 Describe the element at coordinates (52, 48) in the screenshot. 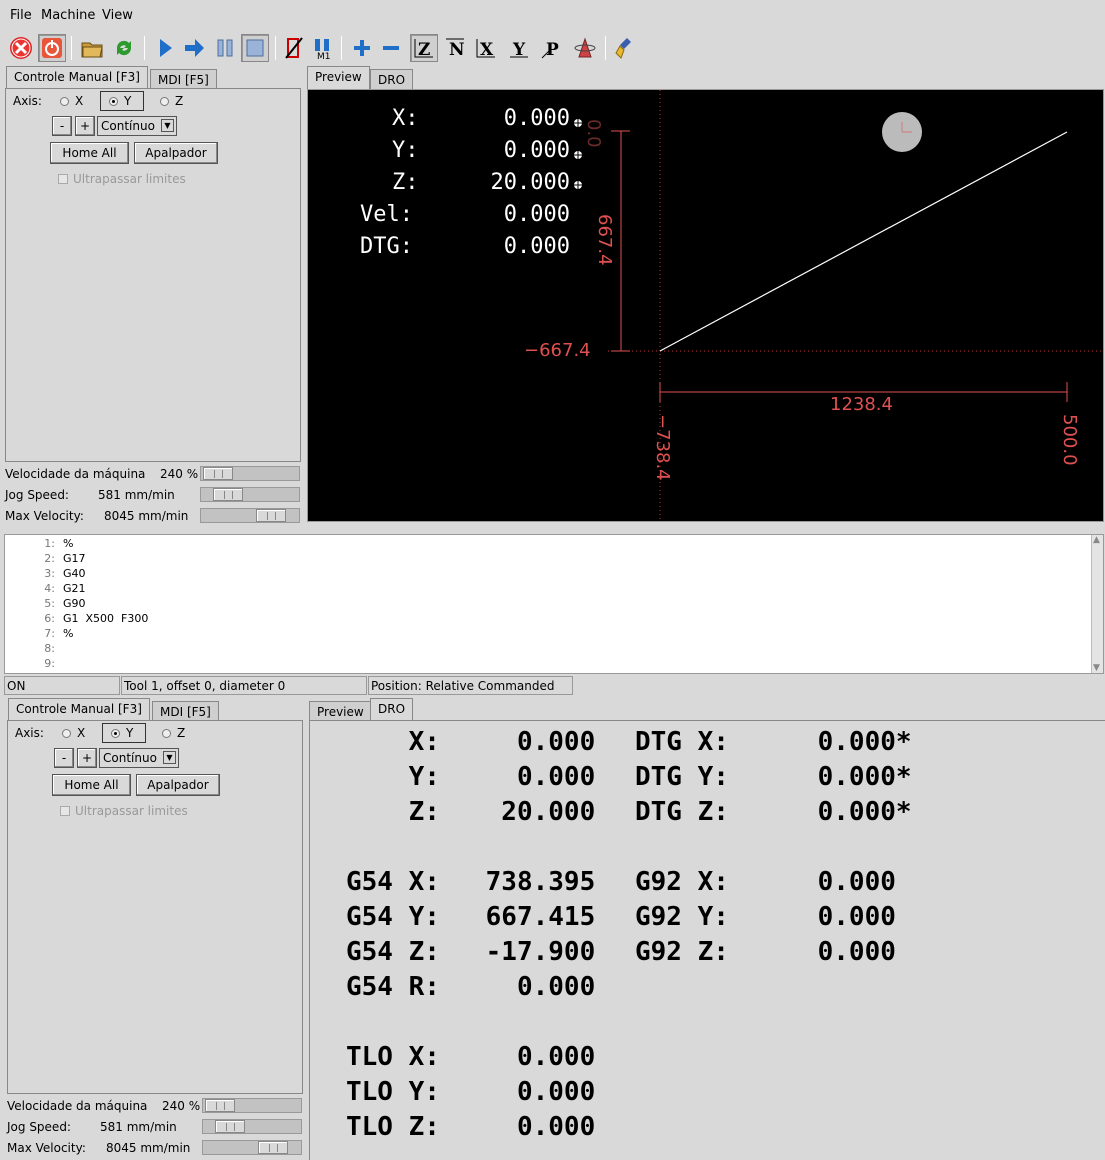

I see `power-icon` at that location.